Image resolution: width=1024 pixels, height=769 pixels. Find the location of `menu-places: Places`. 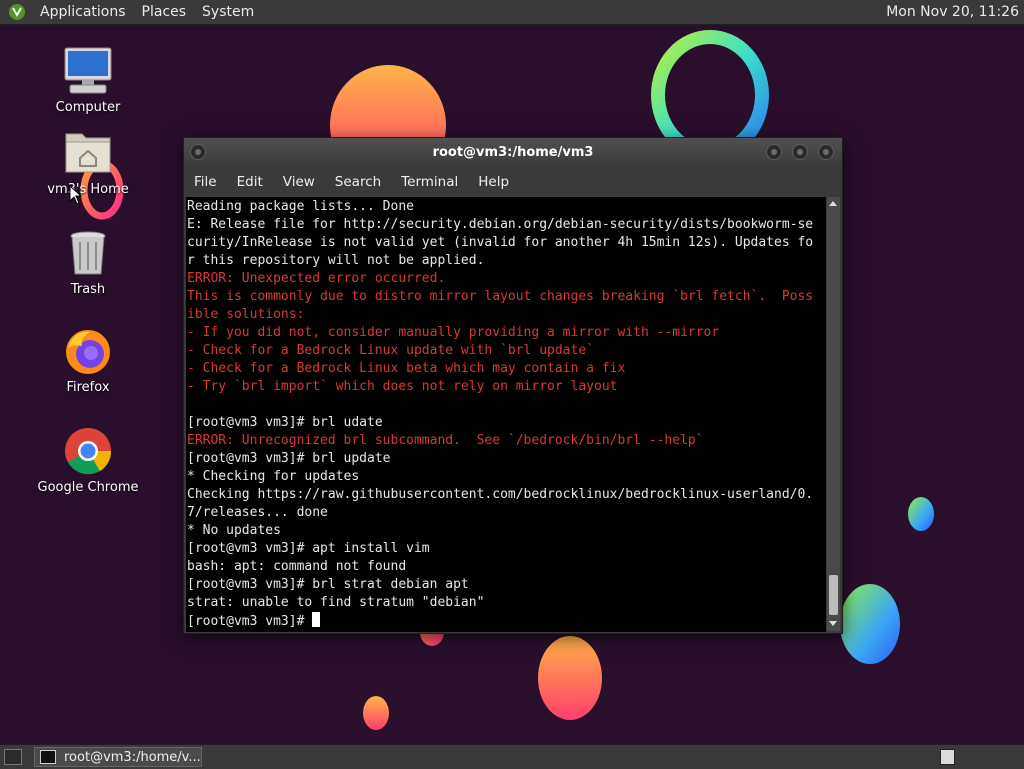

menu-places: Places is located at coordinates (164, 12).